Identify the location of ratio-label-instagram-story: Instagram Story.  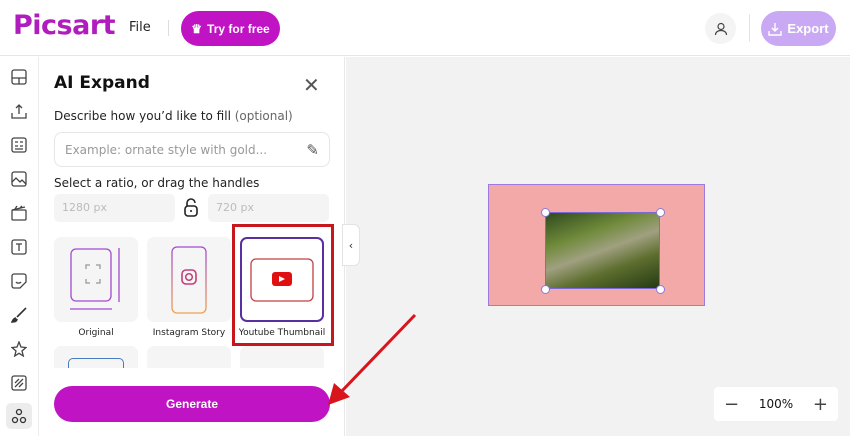
(189, 333).